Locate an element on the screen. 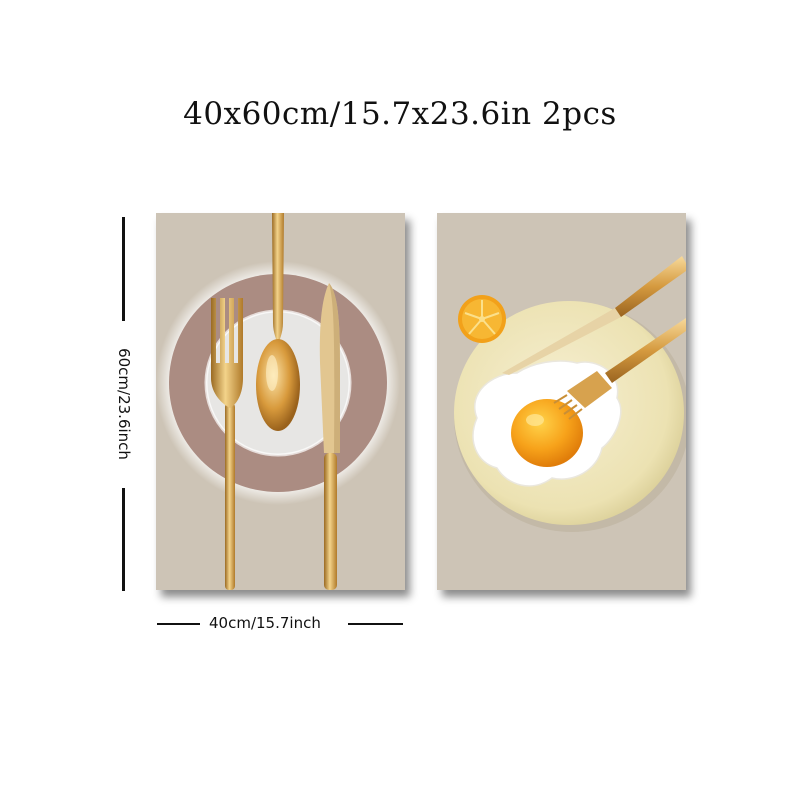  size-title: 40x60cm/15.7x23.6in 2pcs is located at coordinates (400, 114).